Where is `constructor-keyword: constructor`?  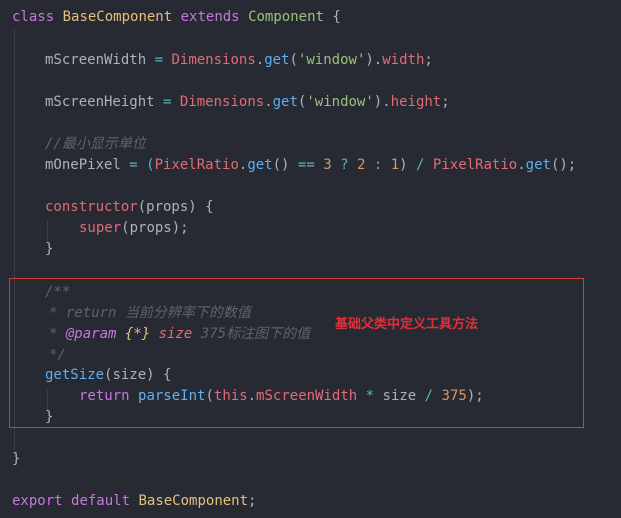
constructor-keyword: constructor is located at coordinates (91, 207).